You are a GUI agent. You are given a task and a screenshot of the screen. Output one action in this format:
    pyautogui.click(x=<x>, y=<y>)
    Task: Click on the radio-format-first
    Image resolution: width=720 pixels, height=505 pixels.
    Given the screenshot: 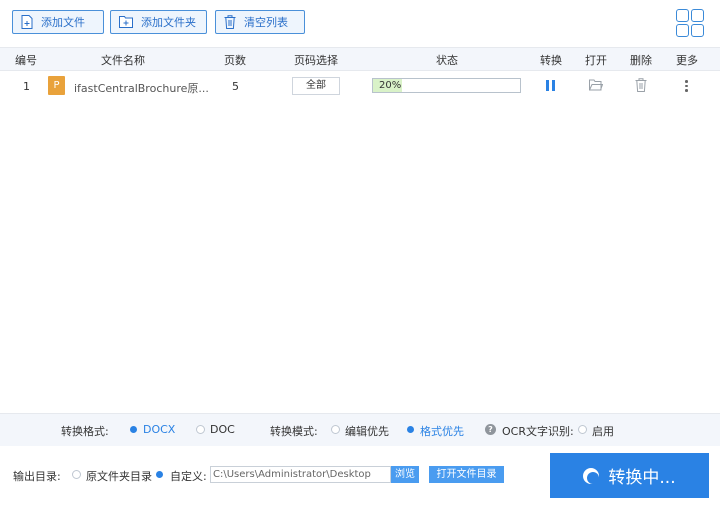 What is the action you would take?
    pyautogui.click(x=410, y=429)
    